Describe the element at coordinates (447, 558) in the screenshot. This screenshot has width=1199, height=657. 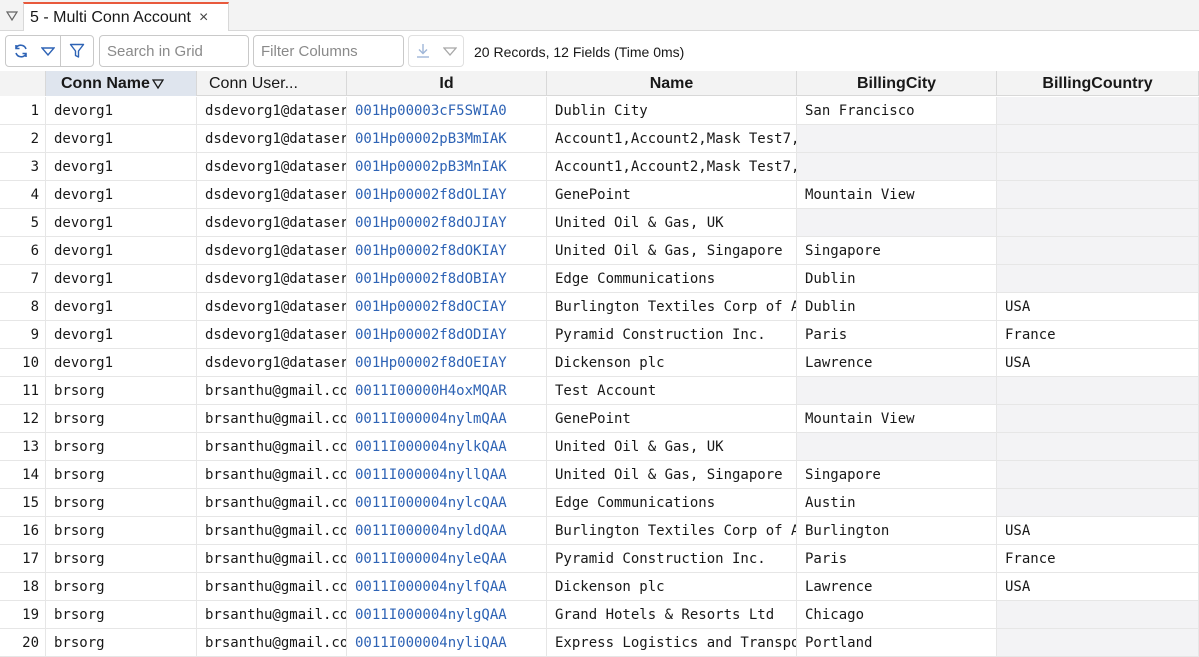
I see `id-link: 0011I000004nyleQAA` at that location.